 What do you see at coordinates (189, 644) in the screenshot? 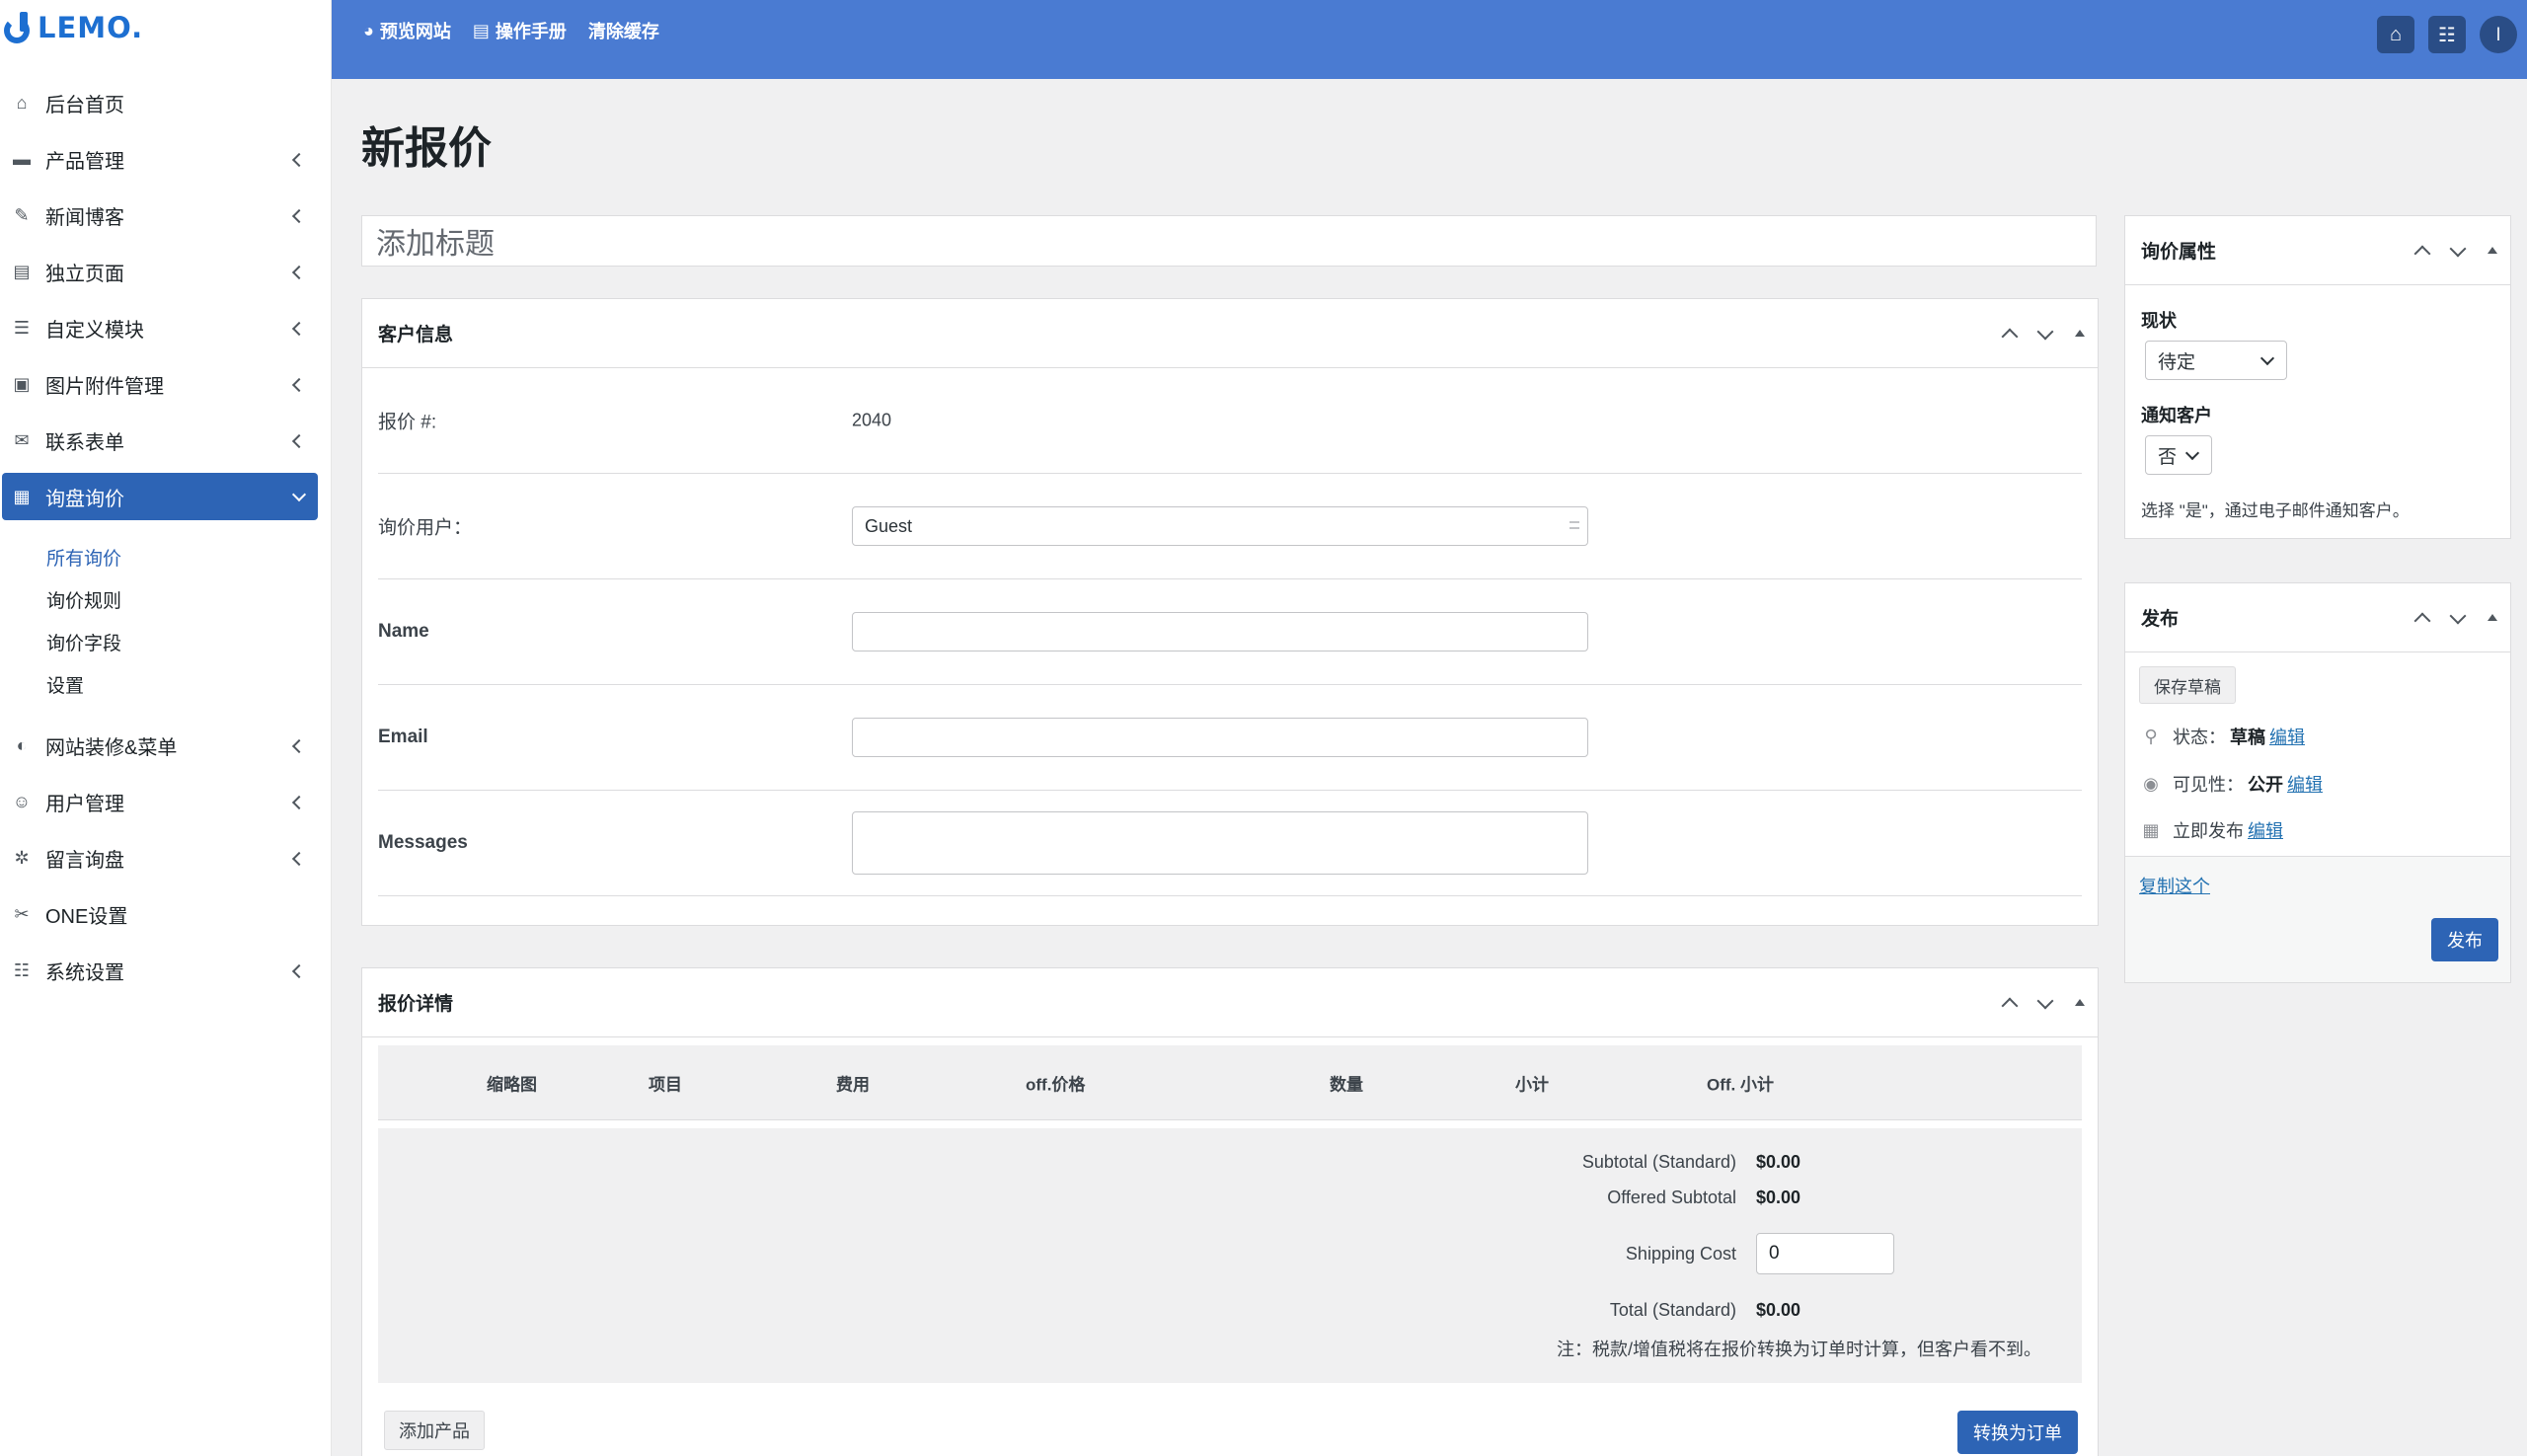
I see `submenu-quote-fields: 询价字段` at bounding box center [189, 644].